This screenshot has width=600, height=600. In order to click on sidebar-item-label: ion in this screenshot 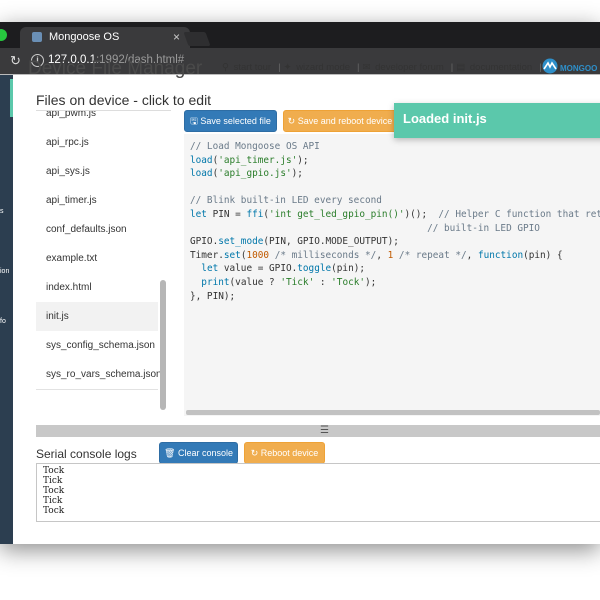, I will do `click(4, 271)`.